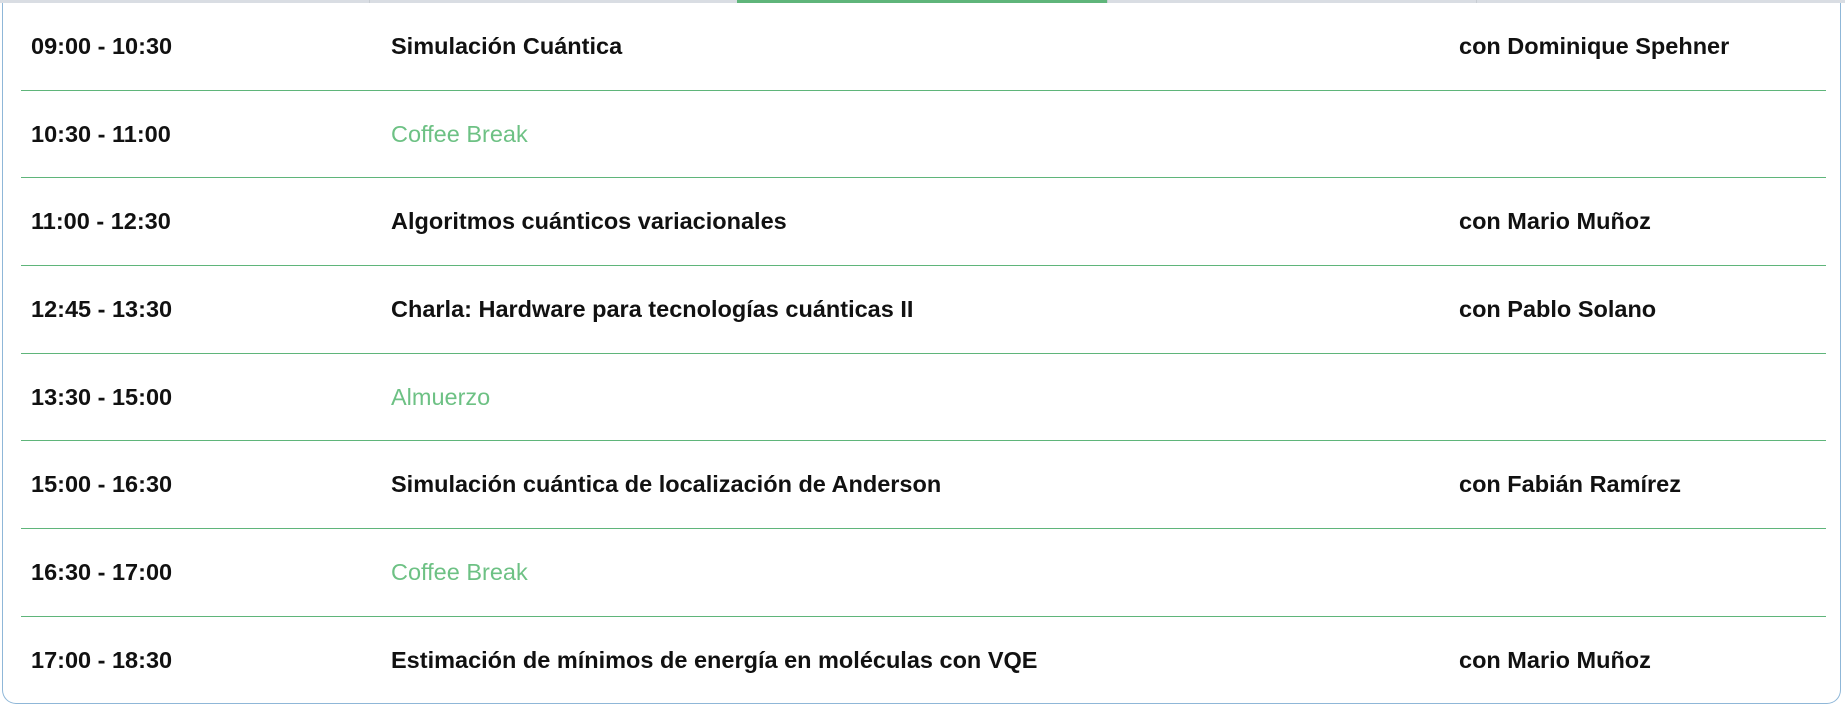  I want to click on schedule-row-break: 13:30 - 15:00 Almuerzo, so click(923, 398).